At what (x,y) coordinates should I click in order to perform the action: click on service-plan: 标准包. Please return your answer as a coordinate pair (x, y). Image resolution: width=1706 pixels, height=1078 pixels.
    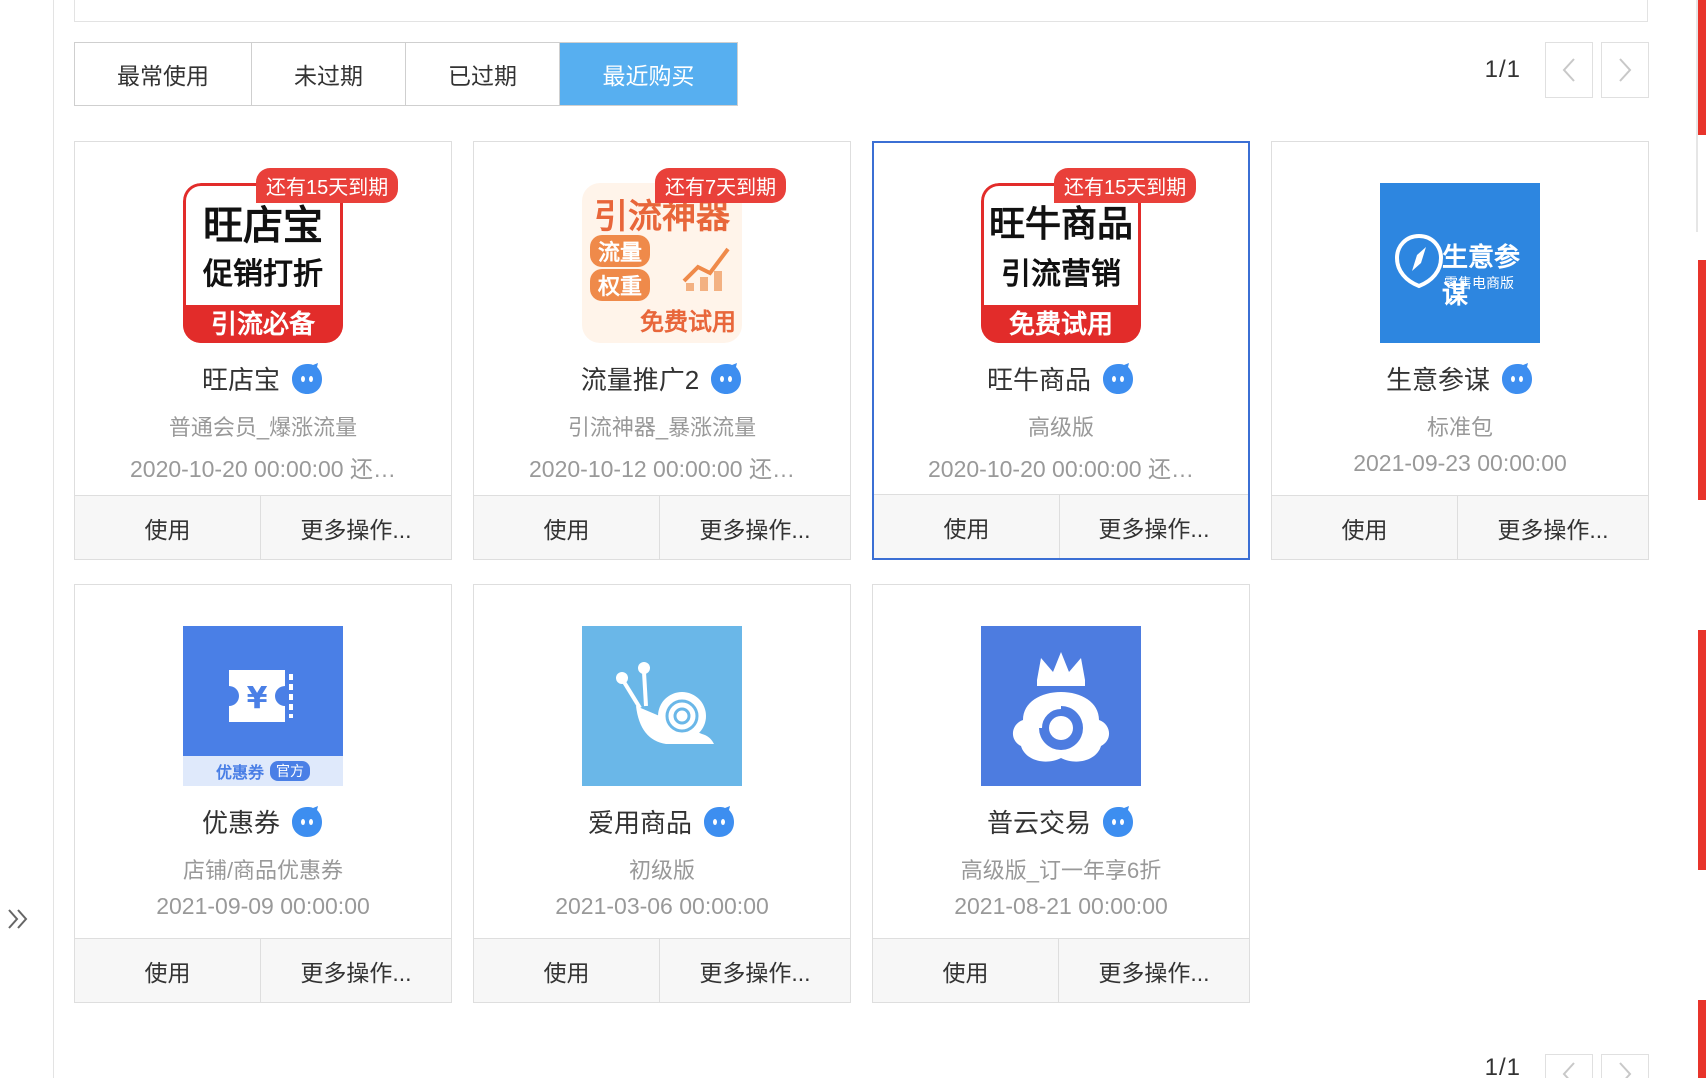
    Looking at the image, I should click on (1459, 427).